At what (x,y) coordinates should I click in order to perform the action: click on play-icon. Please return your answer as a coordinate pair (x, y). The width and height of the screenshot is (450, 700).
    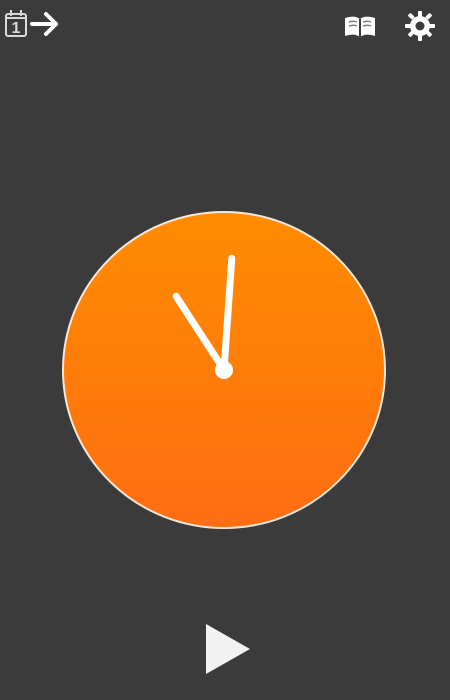
    Looking at the image, I should click on (228, 649).